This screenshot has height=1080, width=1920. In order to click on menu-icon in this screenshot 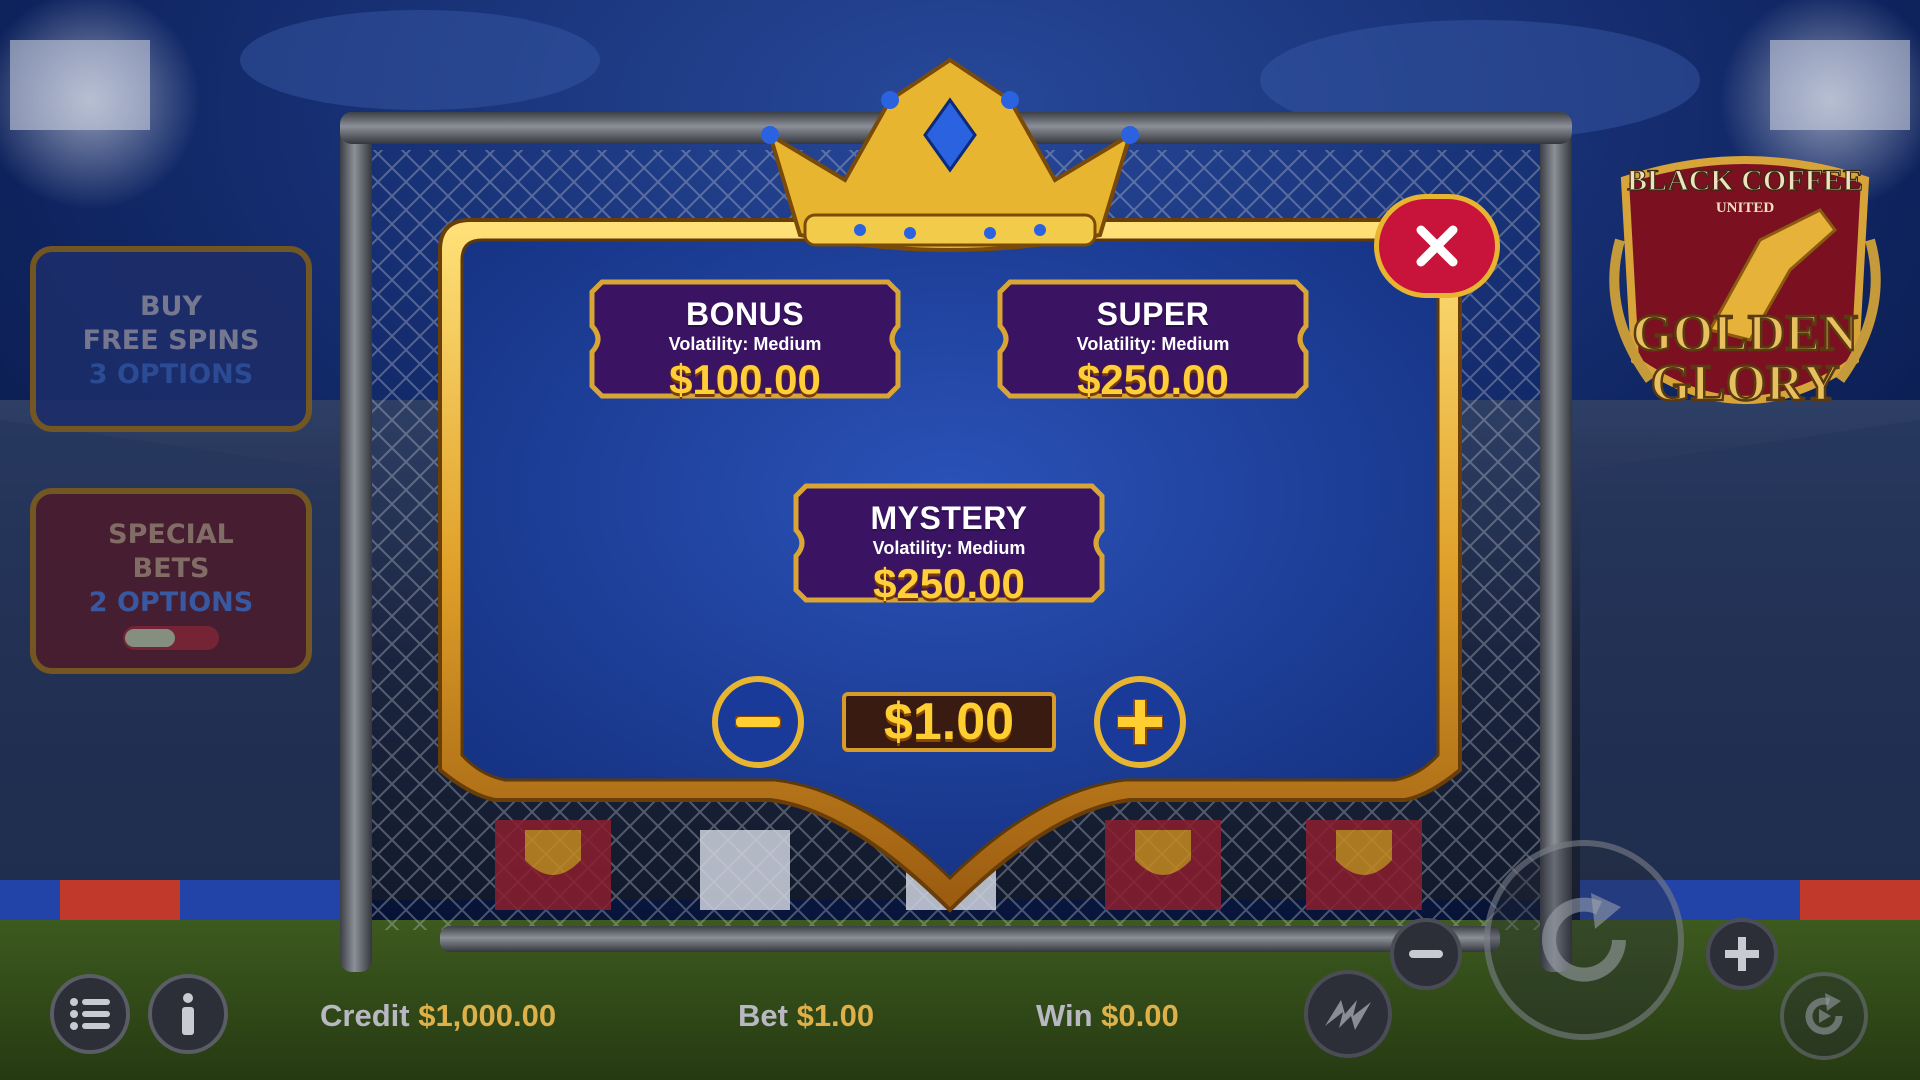, I will do `click(90, 1014)`.